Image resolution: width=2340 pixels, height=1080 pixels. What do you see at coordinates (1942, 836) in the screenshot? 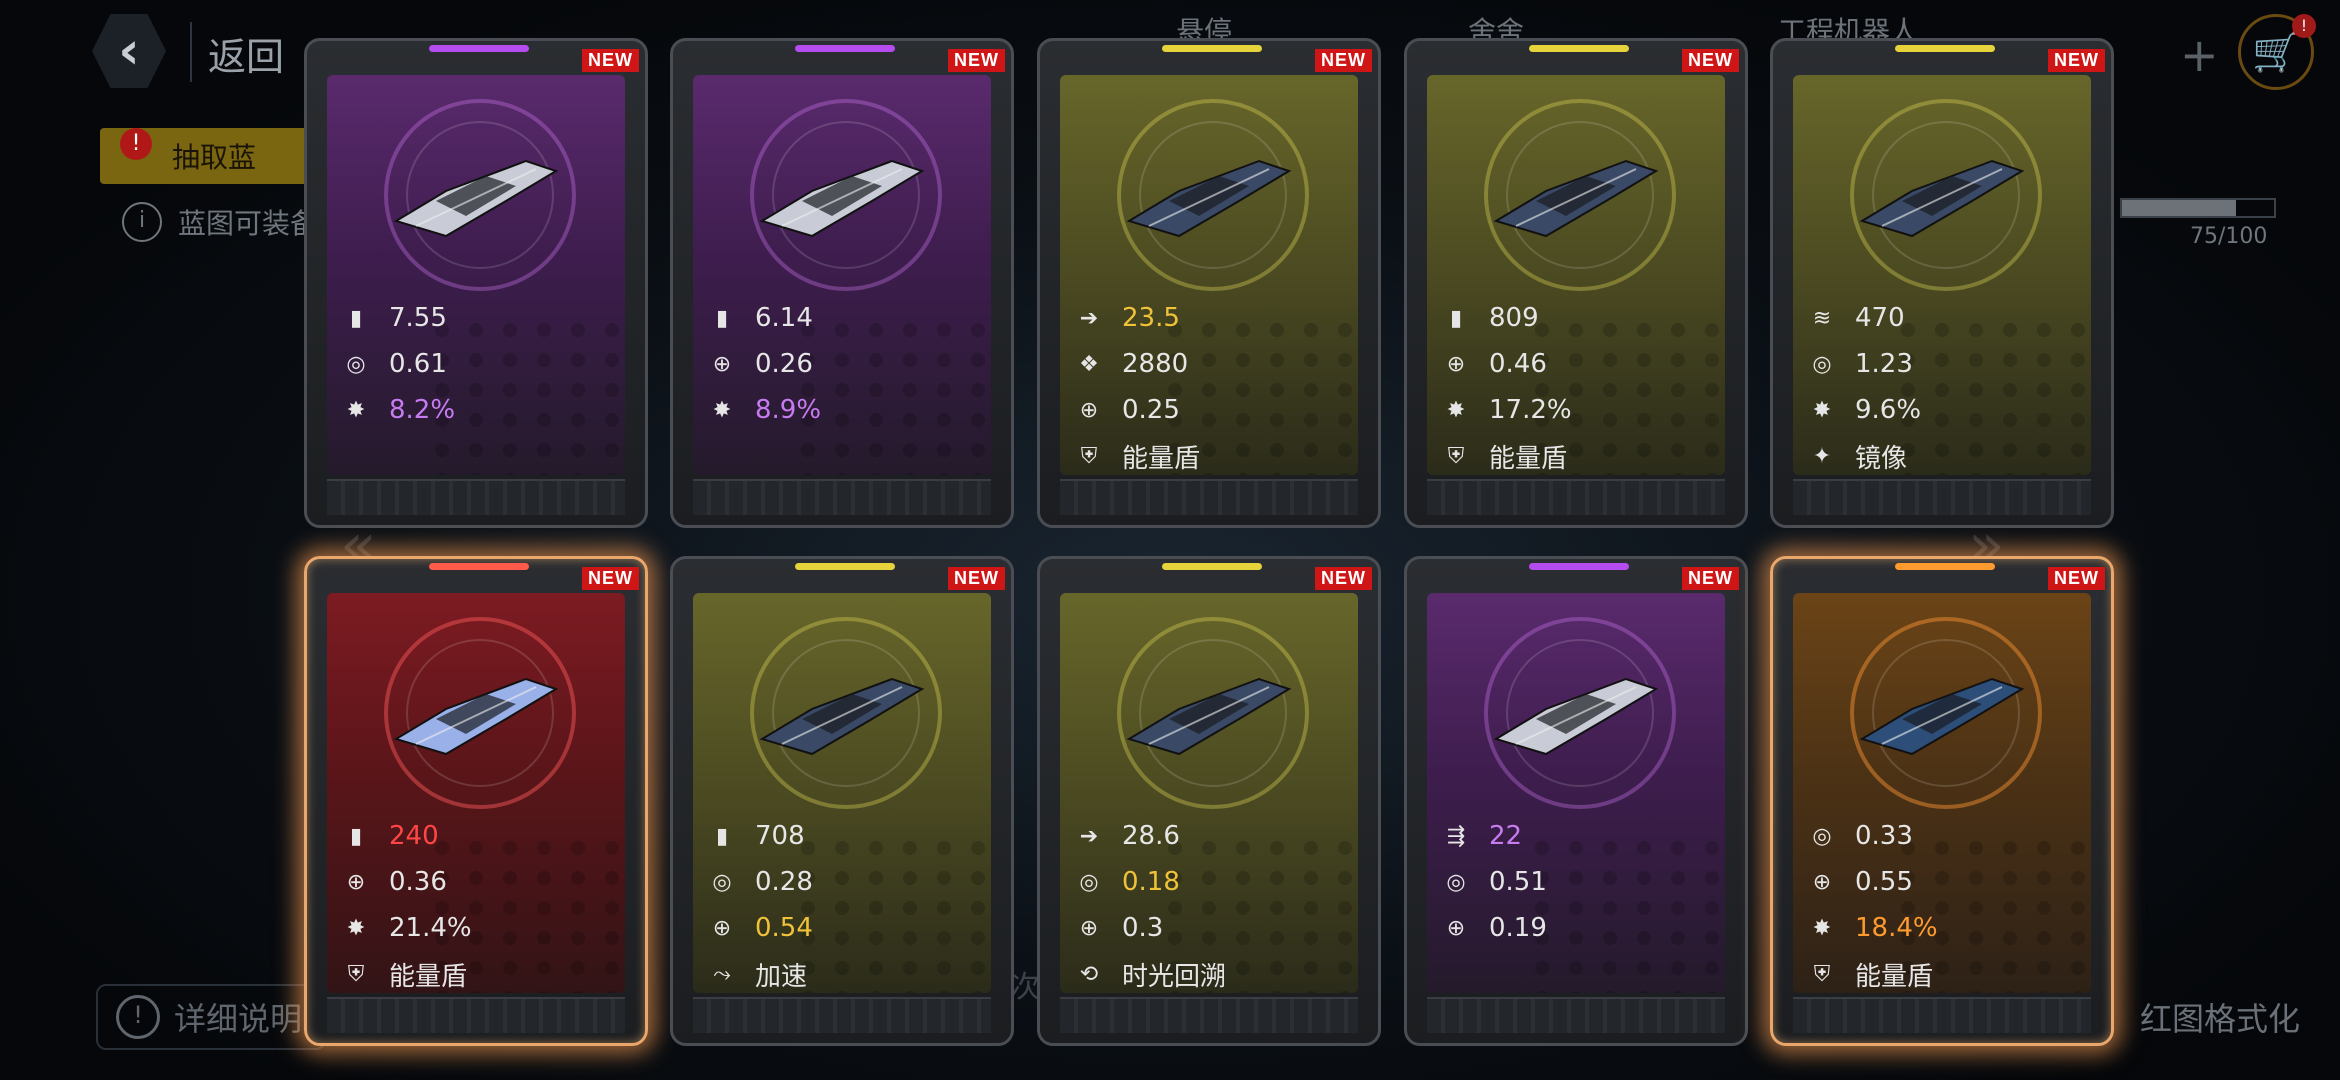
I see `stat-row: ◎ 0.33` at bounding box center [1942, 836].